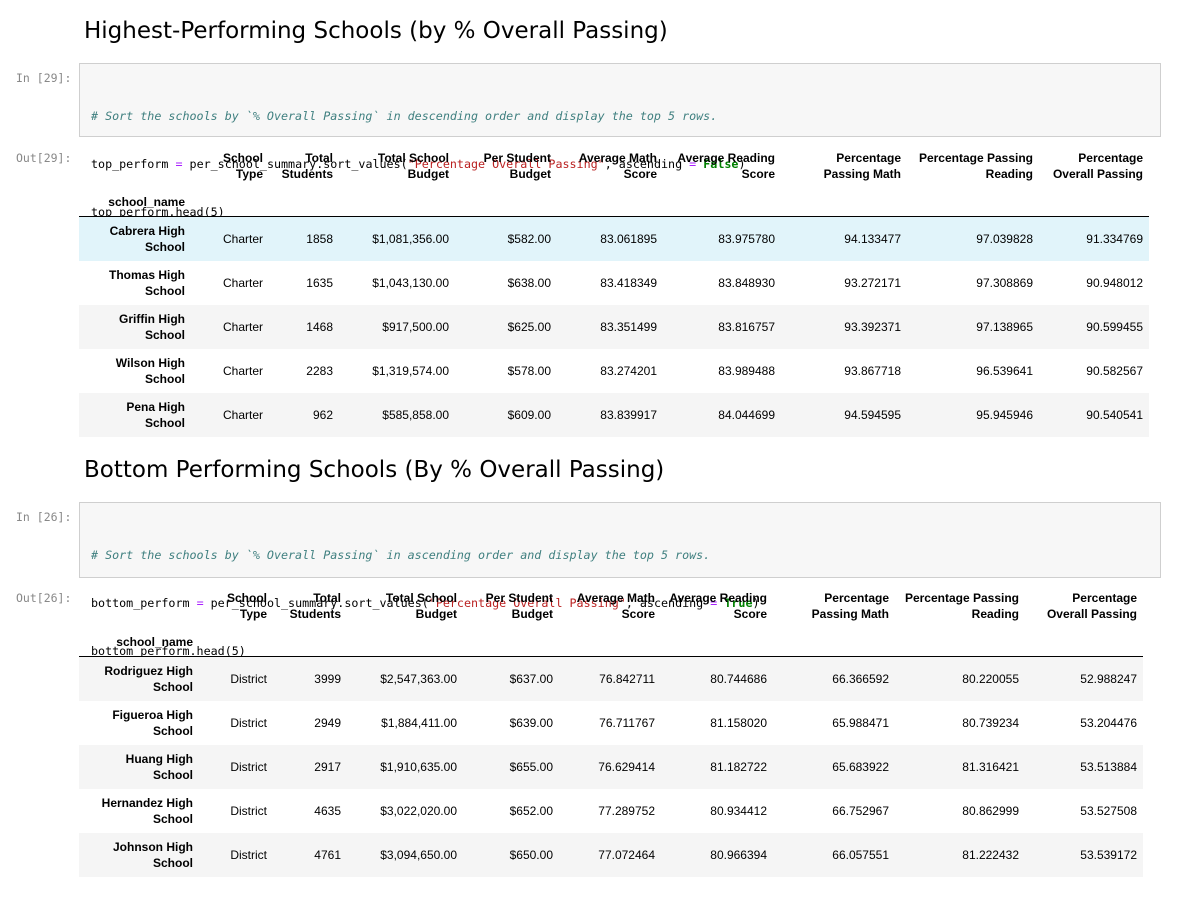  What do you see at coordinates (150, 370) in the screenshot?
I see `row-index-school-name: Wilson High School` at bounding box center [150, 370].